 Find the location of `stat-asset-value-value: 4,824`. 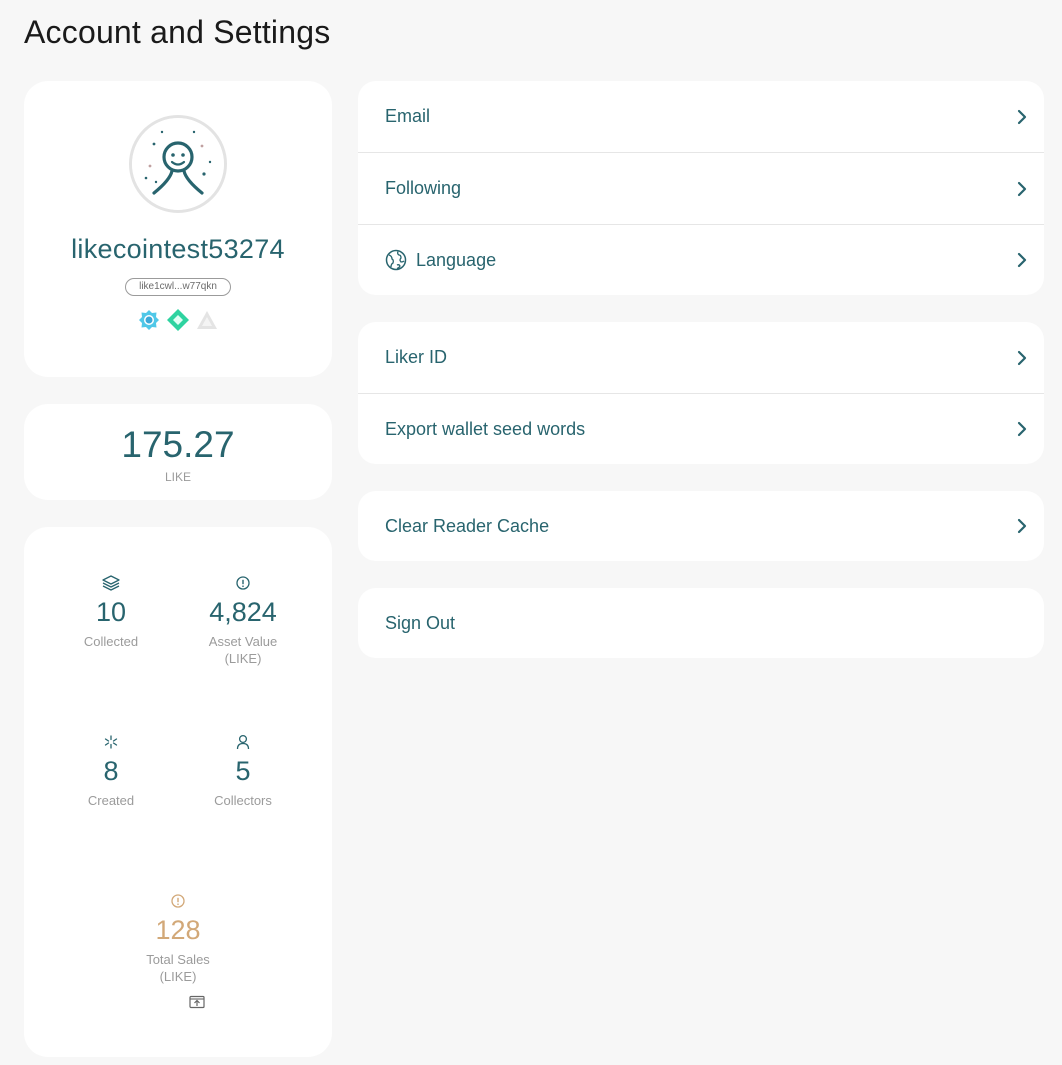

stat-asset-value-value: 4,824 is located at coordinates (243, 612).